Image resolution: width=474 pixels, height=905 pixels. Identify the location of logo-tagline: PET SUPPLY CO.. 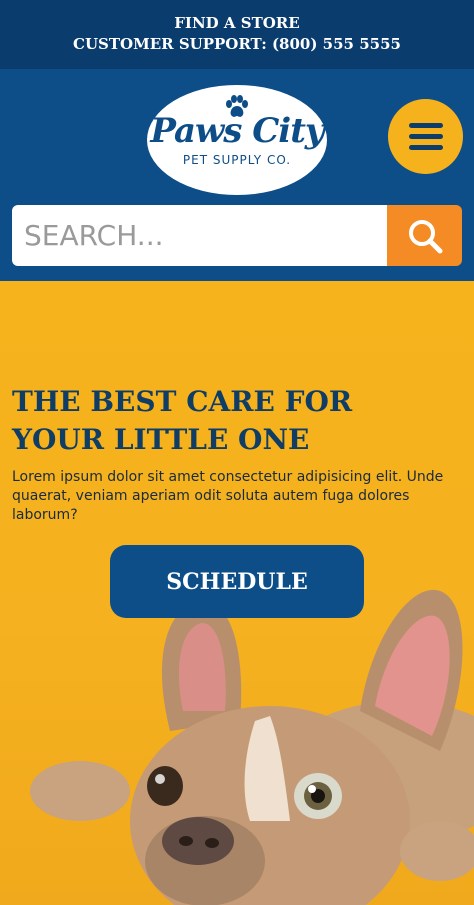
(237, 160).